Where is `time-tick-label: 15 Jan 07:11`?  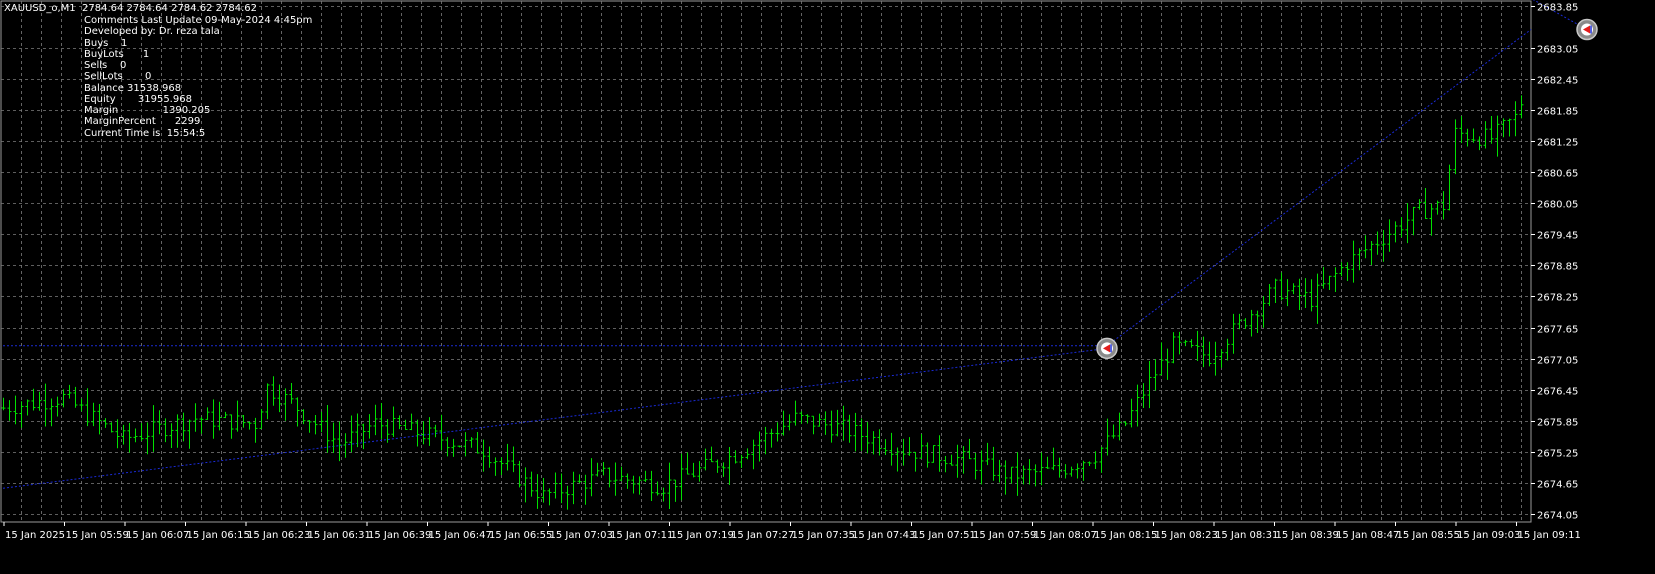 time-tick-label: 15 Jan 07:11 is located at coordinates (641, 535).